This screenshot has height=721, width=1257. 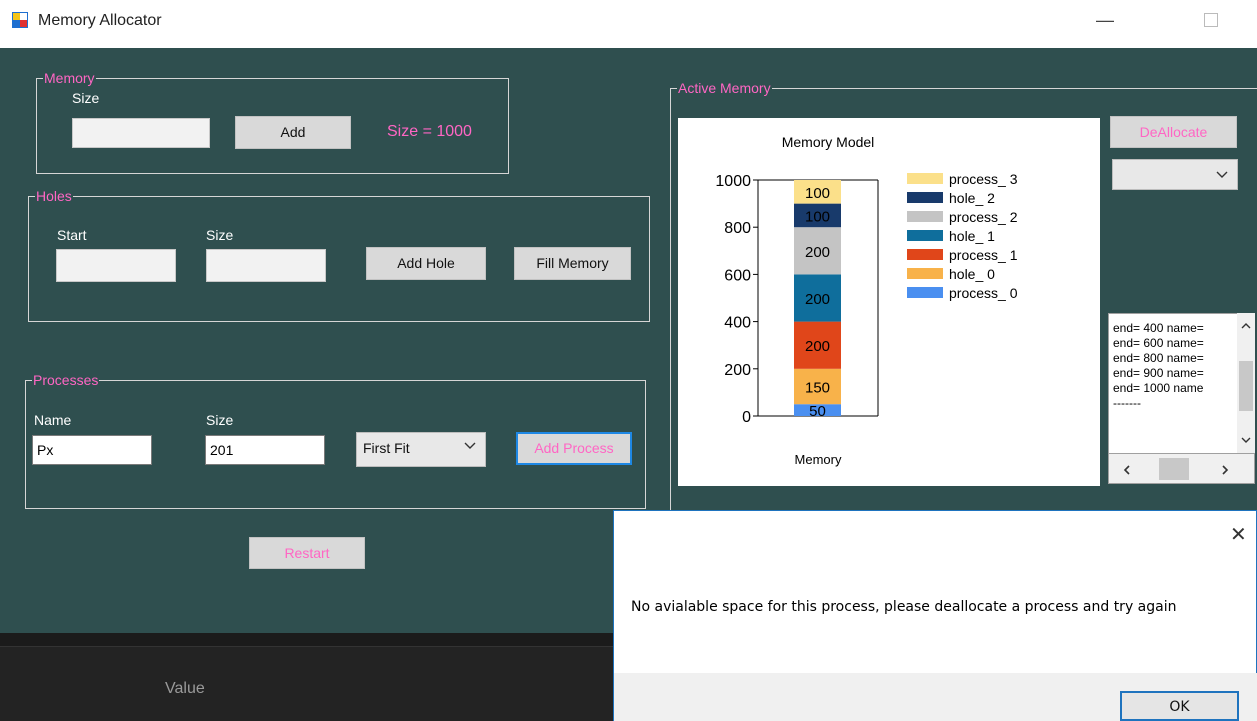 I want to click on hole-size-label: Size, so click(x=220, y=235).